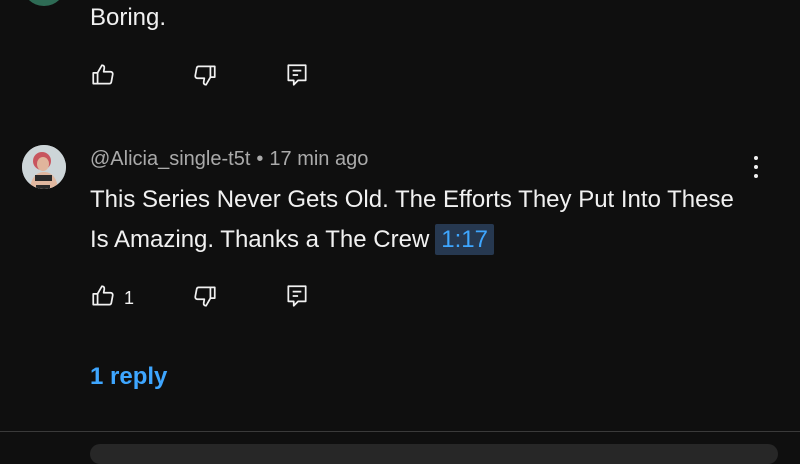 Image resolution: width=800 pixels, height=464 pixels. I want to click on timestamp-link: 1:17, so click(464, 239).